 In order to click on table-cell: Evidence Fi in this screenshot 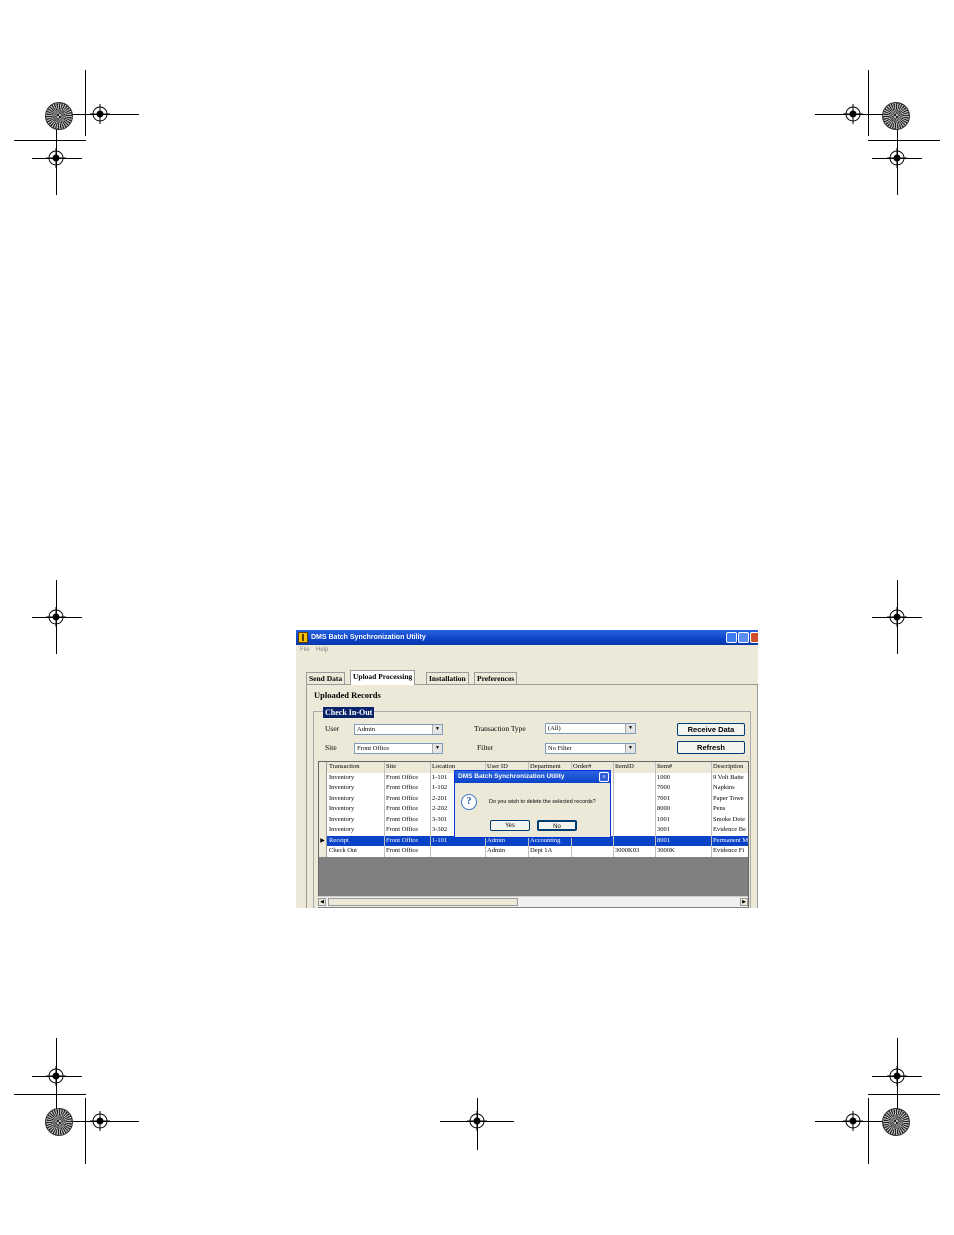, I will do `click(730, 851)`.